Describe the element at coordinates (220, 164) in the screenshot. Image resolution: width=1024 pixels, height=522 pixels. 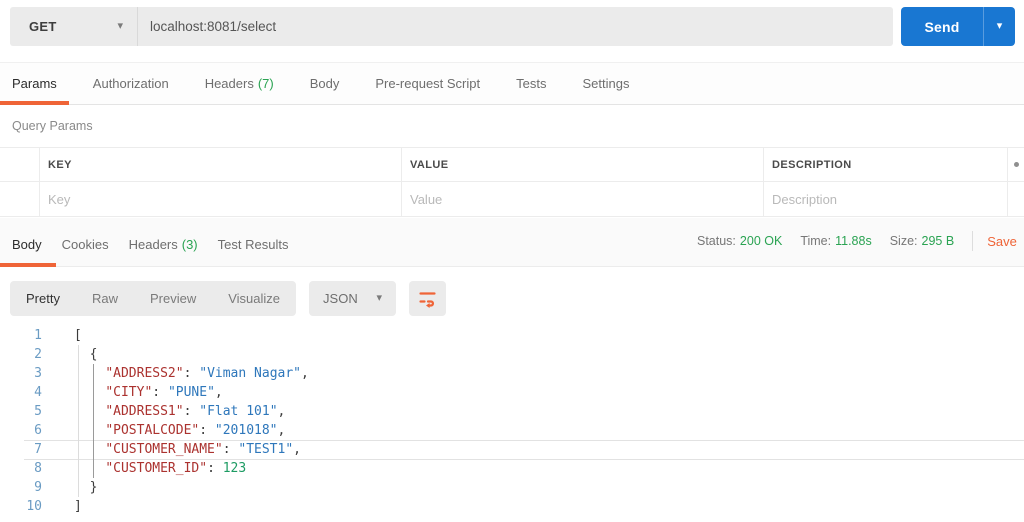
I see `key-column-header: KEY` at that location.